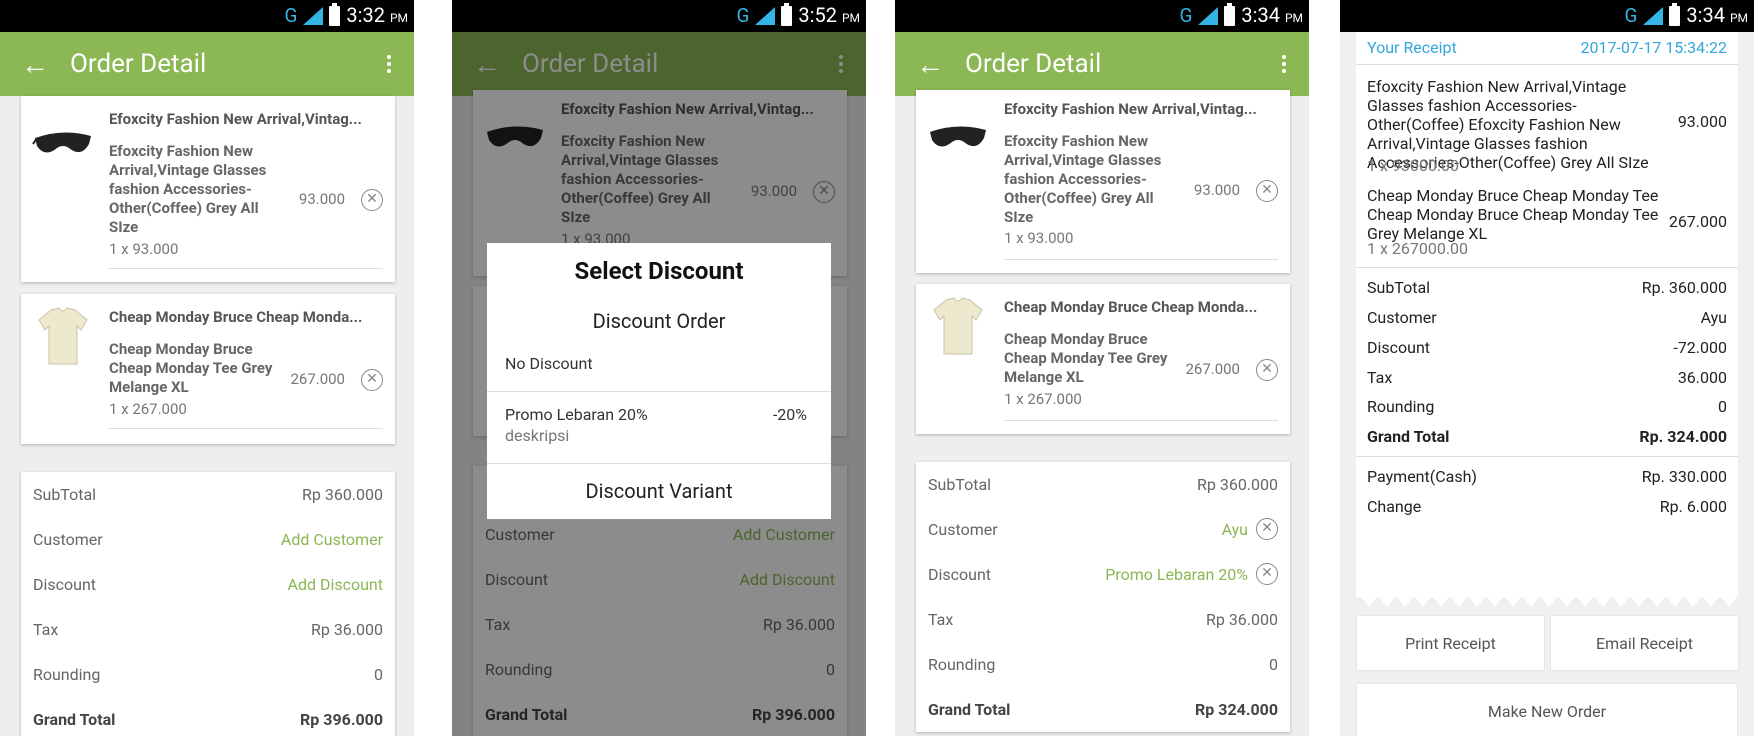  Describe the element at coordinates (1547, 16) in the screenshot. I see `status-bar: G 3:34 PM` at that location.